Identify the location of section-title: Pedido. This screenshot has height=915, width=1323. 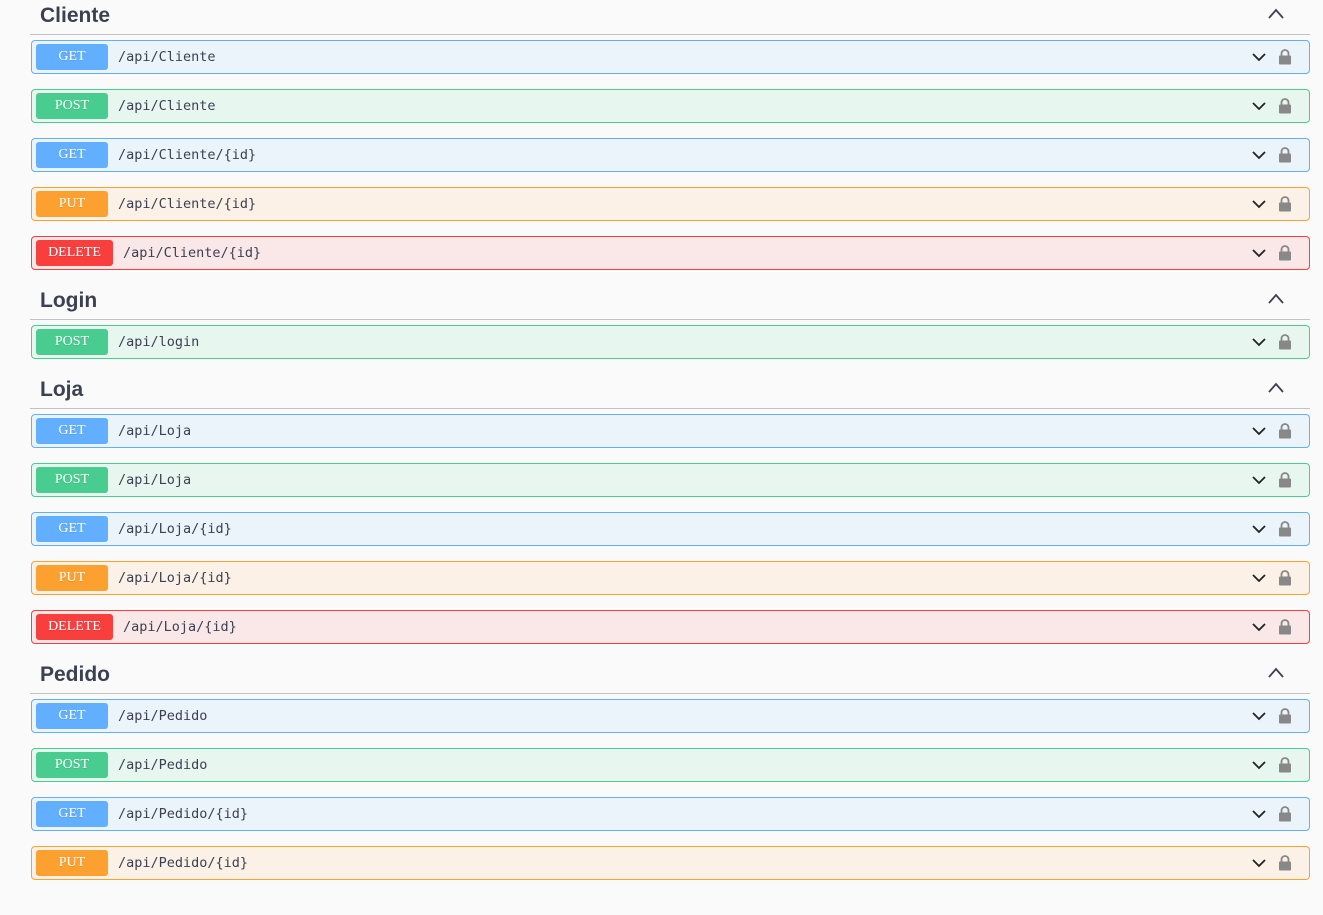
(75, 674).